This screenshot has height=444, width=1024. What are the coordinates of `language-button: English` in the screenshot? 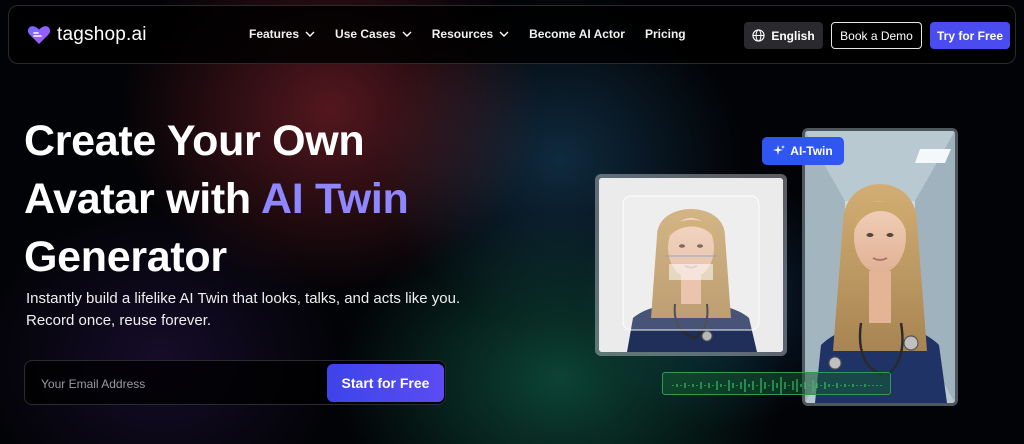 It's located at (783, 35).